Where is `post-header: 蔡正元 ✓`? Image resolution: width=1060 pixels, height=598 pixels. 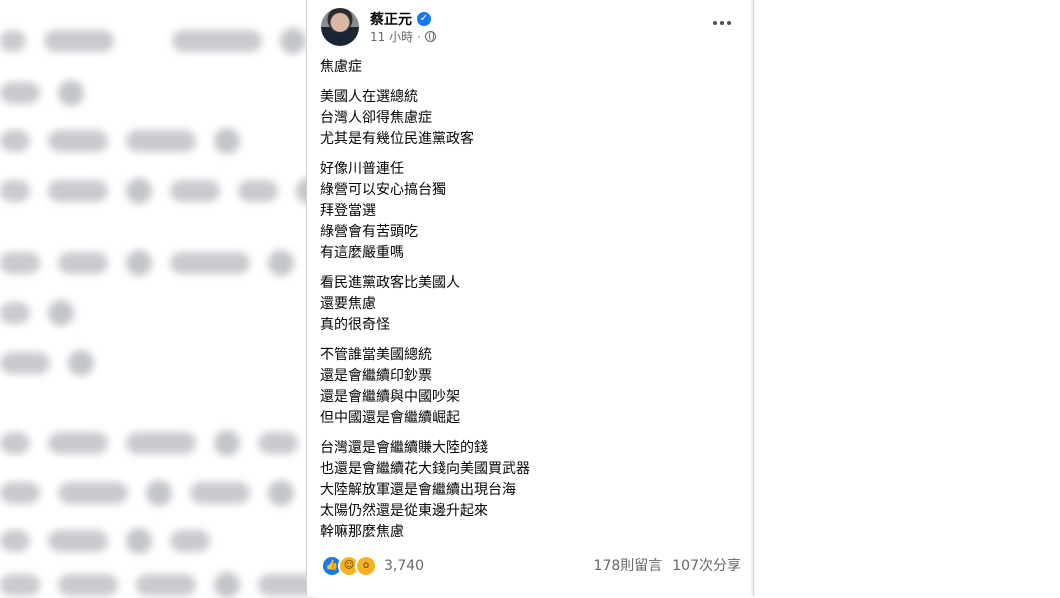
post-header: 蔡正元 ✓ is located at coordinates (400, 19).